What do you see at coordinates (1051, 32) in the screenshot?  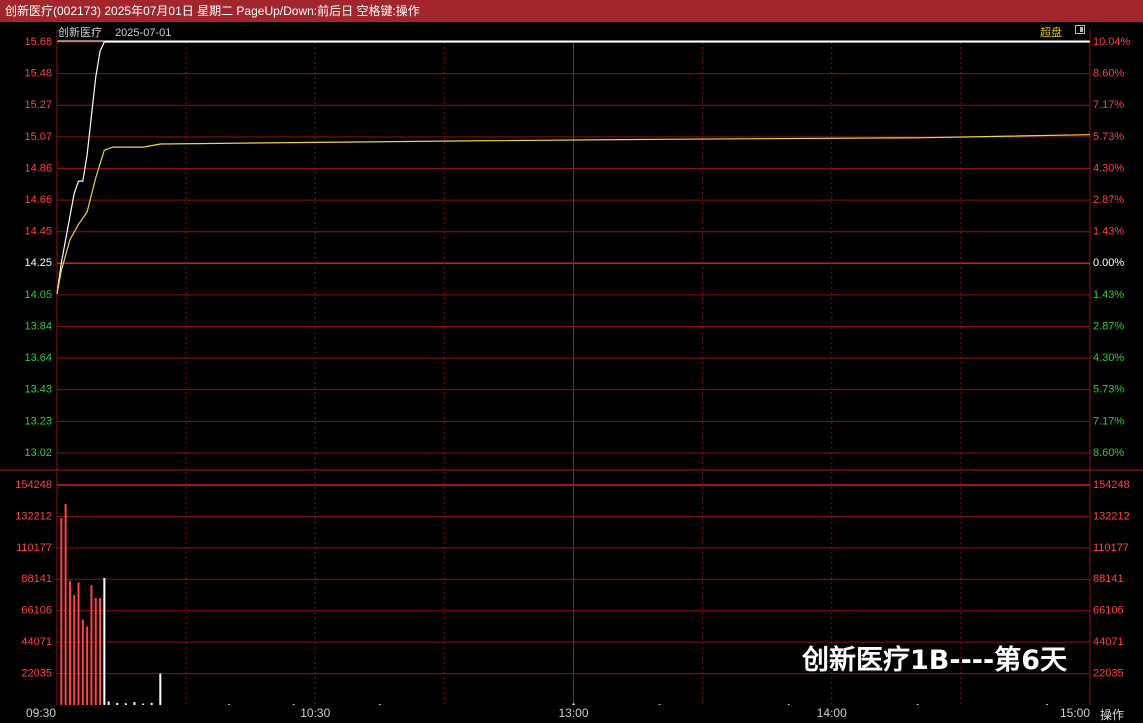 I see `chao-pan-button: 超盘` at bounding box center [1051, 32].